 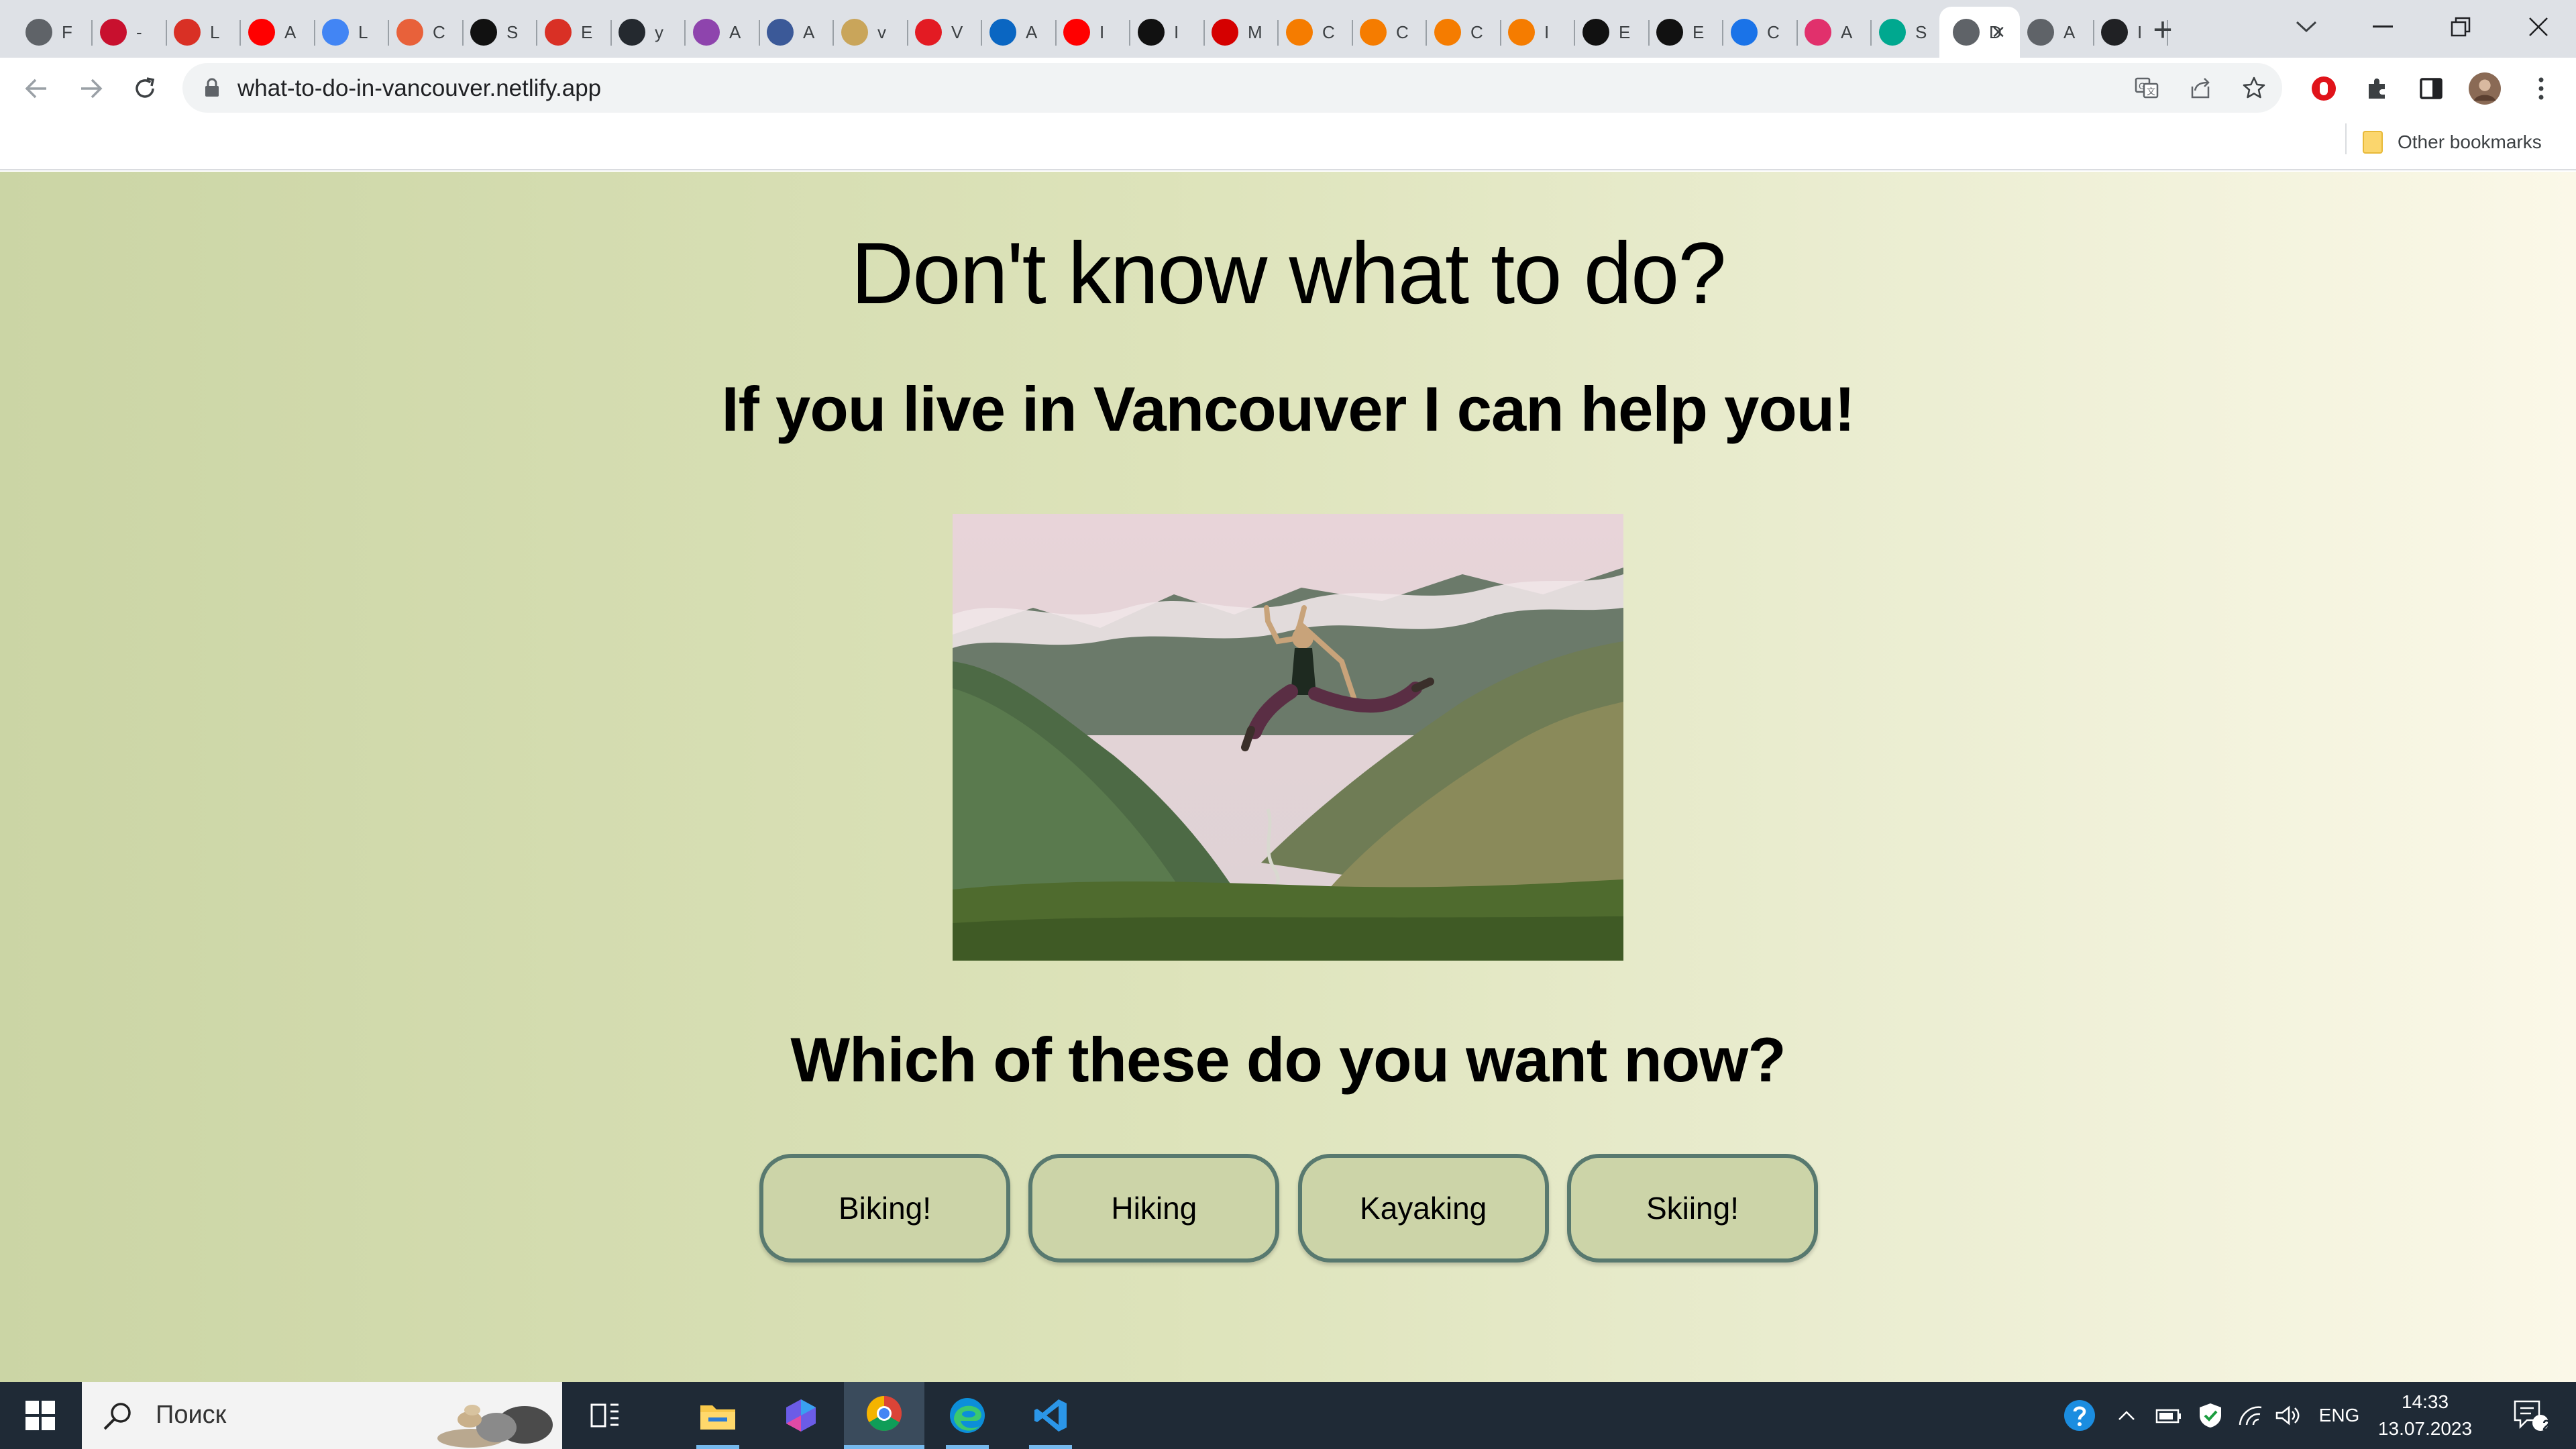 I want to click on language-indicator: ENG, so click(x=2339, y=1415).